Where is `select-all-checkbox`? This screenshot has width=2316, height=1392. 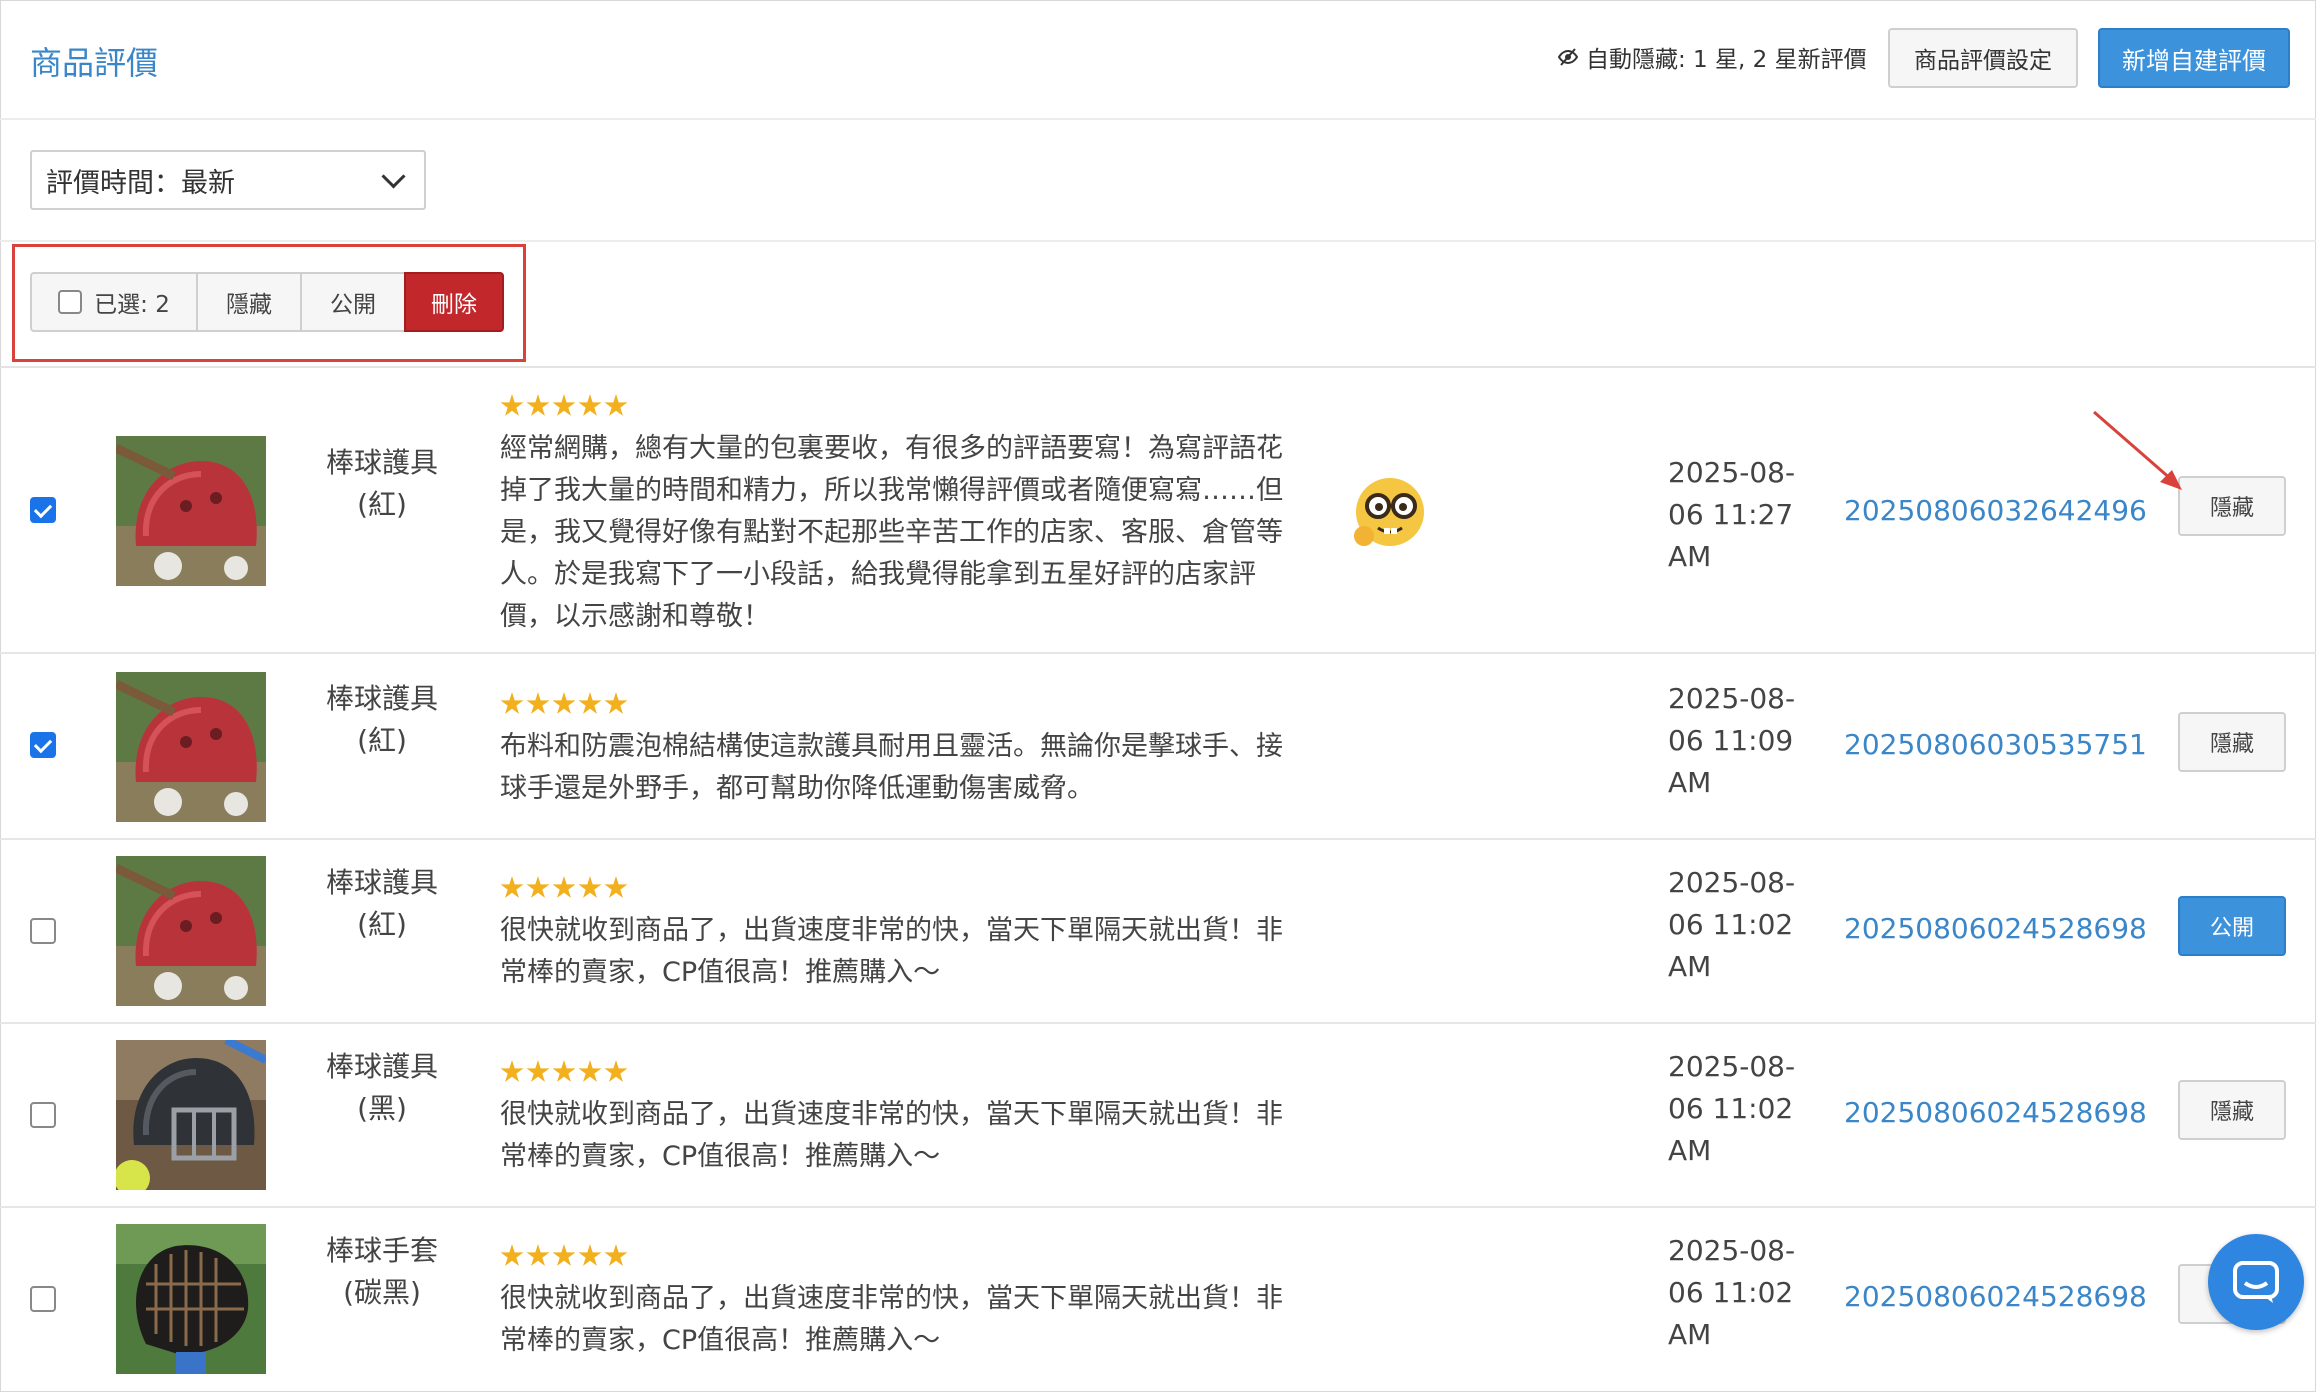
select-all-checkbox is located at coordinates (70, 302).